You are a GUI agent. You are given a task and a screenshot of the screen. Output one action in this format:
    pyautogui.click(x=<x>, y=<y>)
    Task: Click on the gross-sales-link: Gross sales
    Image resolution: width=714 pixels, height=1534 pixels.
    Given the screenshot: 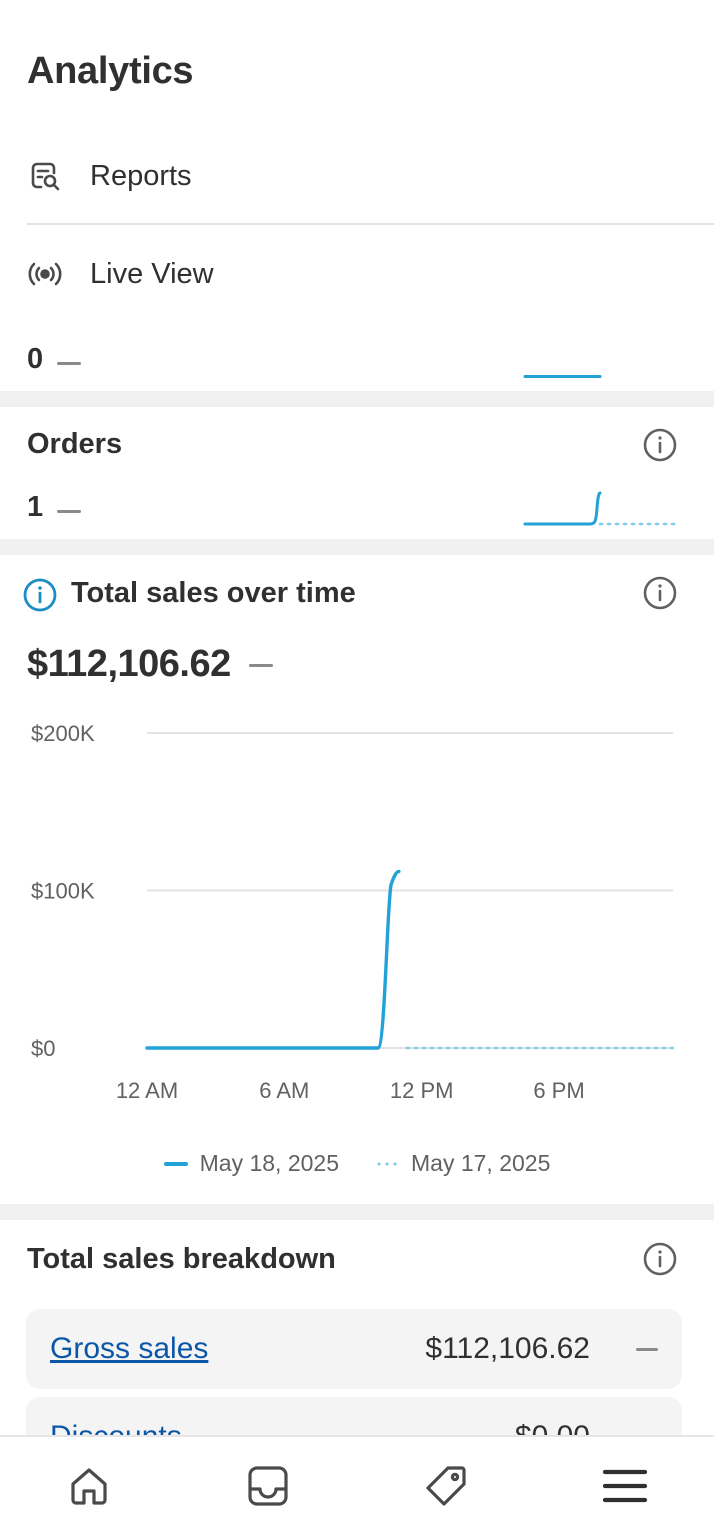 What is the action you would take?
    pyautogui.click(x=237, y=1349)
    